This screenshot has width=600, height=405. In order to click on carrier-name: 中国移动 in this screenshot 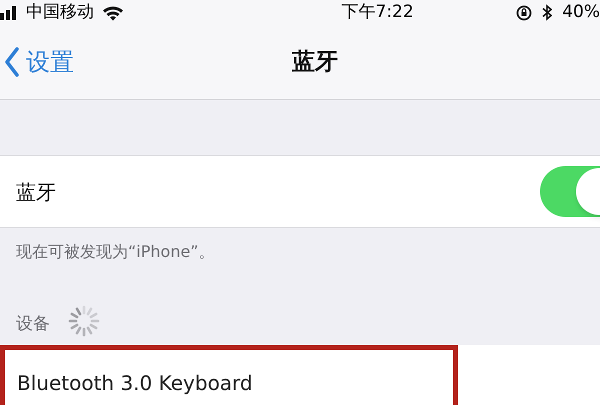, I will do `click(60, 12)`.